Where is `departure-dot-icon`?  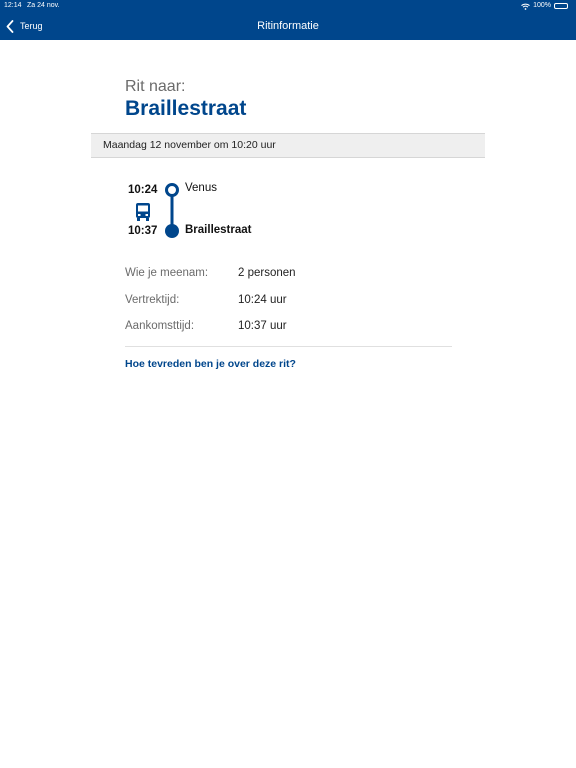
departure-dot-icon is located at coordinates (172, 190).